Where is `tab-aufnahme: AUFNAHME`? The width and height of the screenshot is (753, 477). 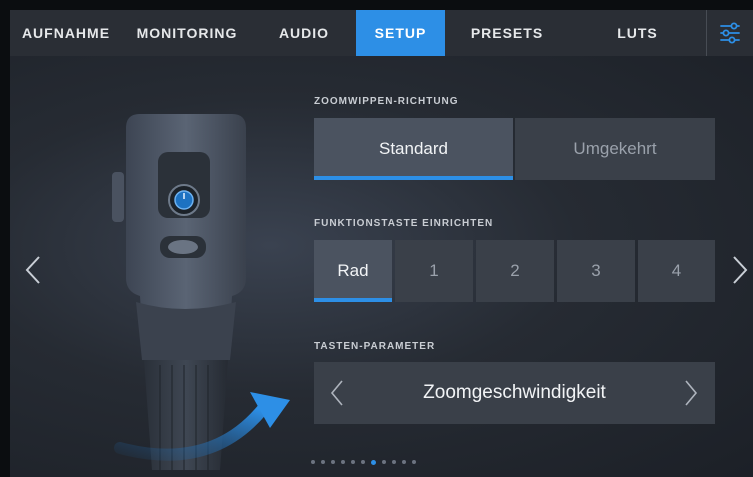
tab-aufnahme: AUFNAHME is located at coordinates (66, 33).